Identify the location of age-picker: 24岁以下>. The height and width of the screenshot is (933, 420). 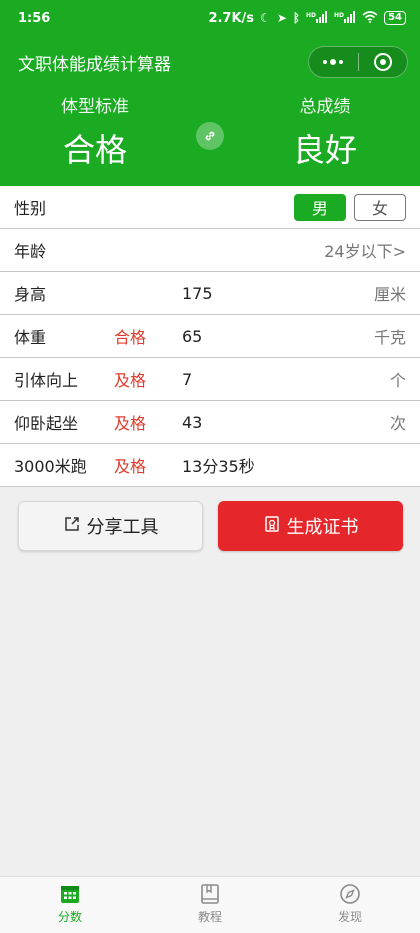
(365, 250).